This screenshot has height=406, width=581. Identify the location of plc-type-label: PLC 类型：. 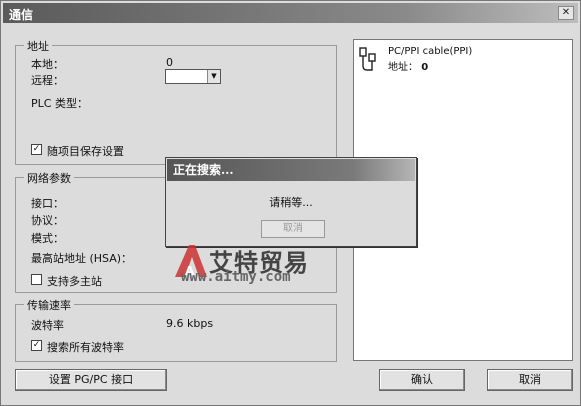
(59, 103).